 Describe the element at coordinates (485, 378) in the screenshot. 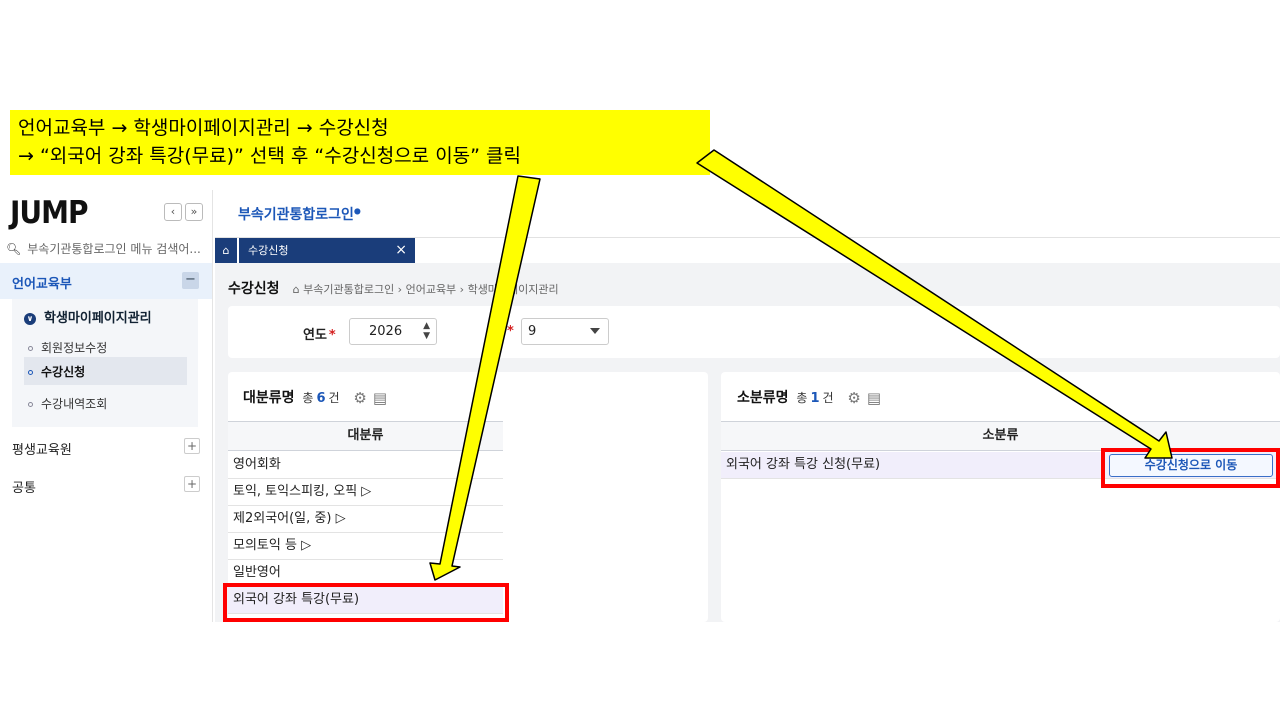

I see `arrow-to-major-row` at that location.